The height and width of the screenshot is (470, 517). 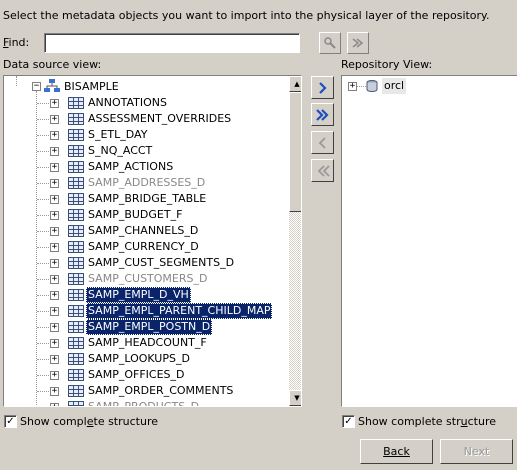 I want to click on tree-item-label: SAMP_EMPL_D_VH, so click(x=138, y=295).